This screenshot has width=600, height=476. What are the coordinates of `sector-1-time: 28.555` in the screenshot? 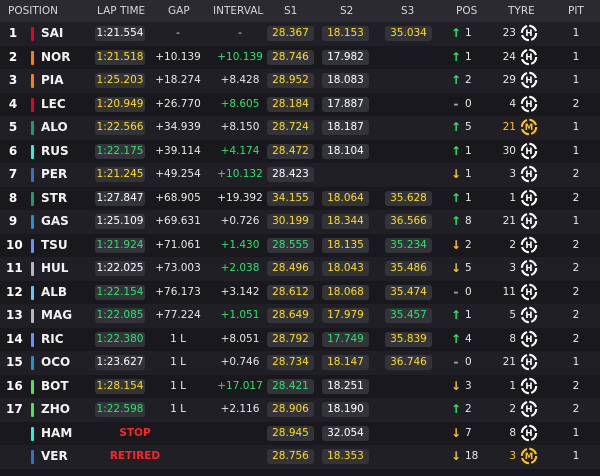 It's located at (290, 245).